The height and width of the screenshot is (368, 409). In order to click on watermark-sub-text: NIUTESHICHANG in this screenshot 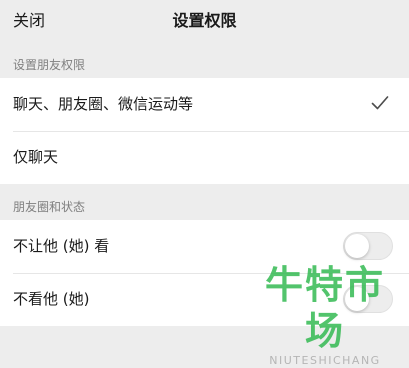, I will do `click(325, 360)`.